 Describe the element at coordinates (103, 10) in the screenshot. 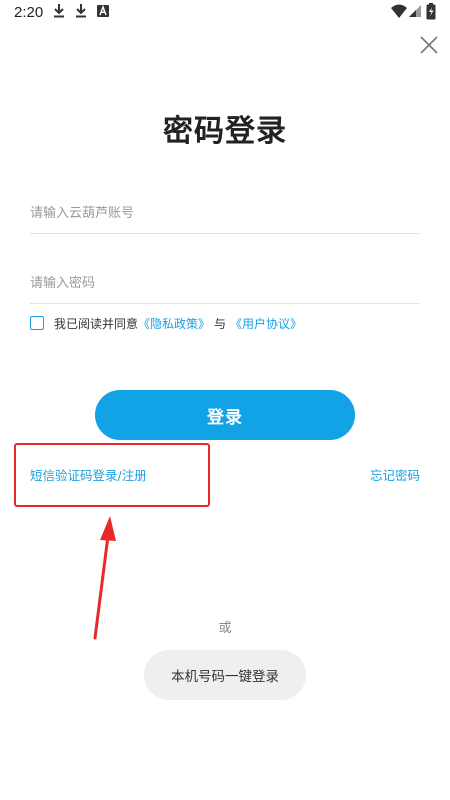

I see `font-icon` at that location.